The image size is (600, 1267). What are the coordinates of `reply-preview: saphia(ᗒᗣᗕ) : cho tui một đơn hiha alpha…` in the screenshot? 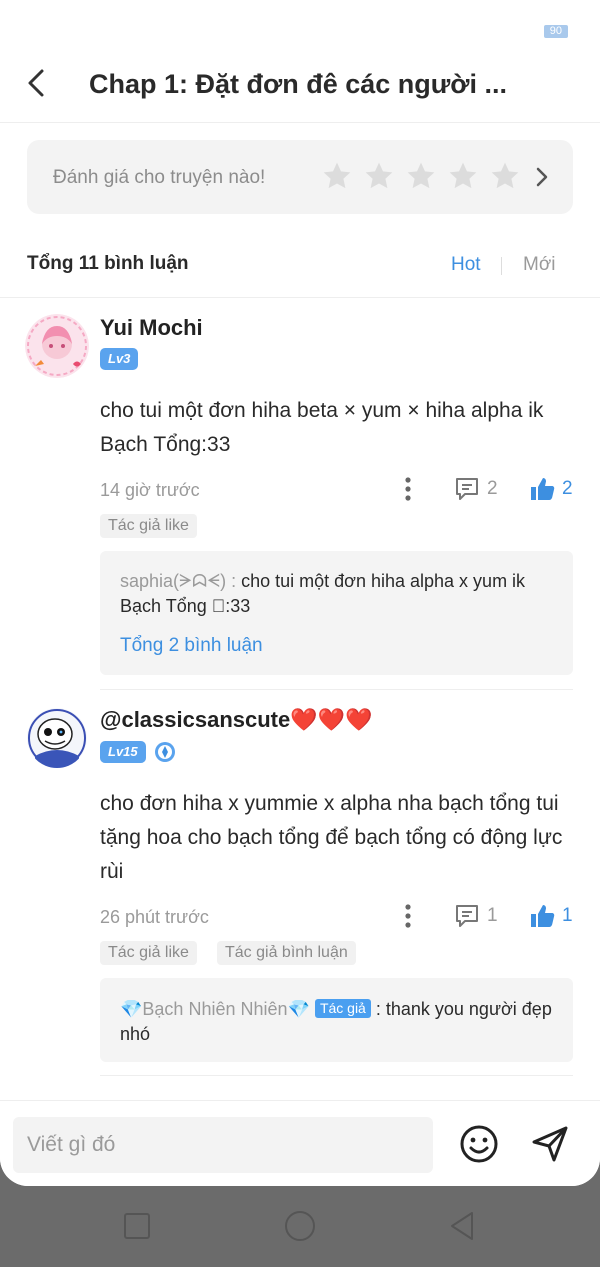 It's located at (336, 613).